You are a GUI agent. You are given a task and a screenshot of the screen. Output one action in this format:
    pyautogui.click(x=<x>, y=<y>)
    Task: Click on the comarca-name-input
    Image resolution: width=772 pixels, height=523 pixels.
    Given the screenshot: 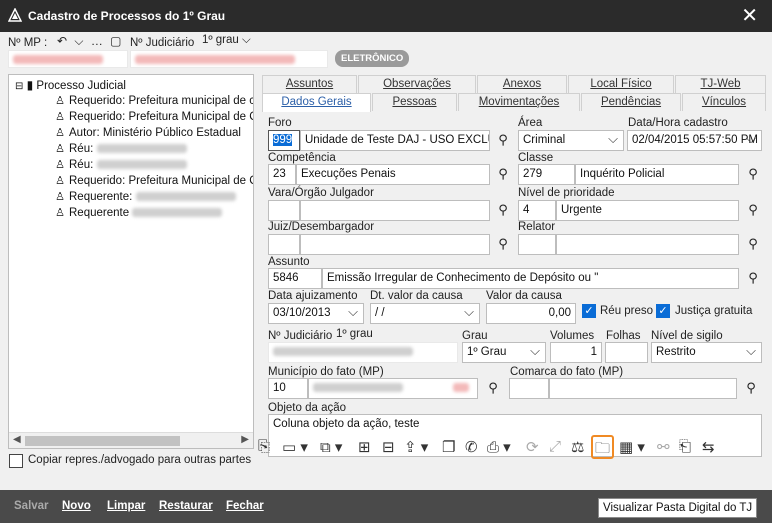 What is the action you would take?
    pyautogui.click(x=643, y=388)
    